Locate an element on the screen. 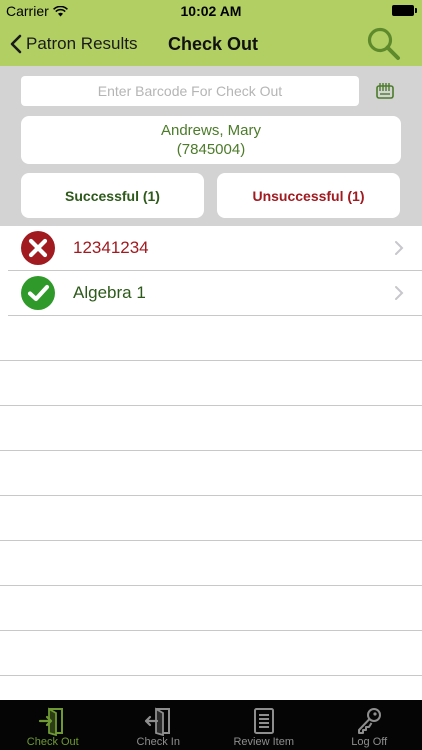 The height and width of the screenshot is (750, 422). navigation-bar: Patron Results Check Out is located at coordinates (211, 44).